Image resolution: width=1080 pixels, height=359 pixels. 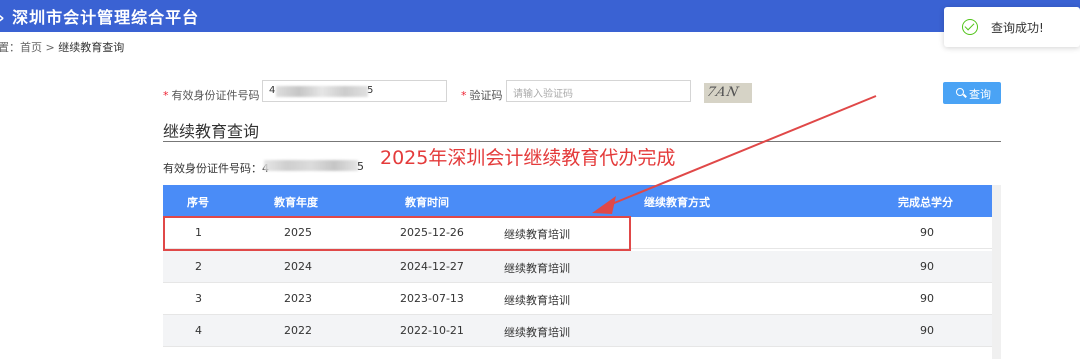 I want to click on annotation-arrow, so click(x=734, y=154).